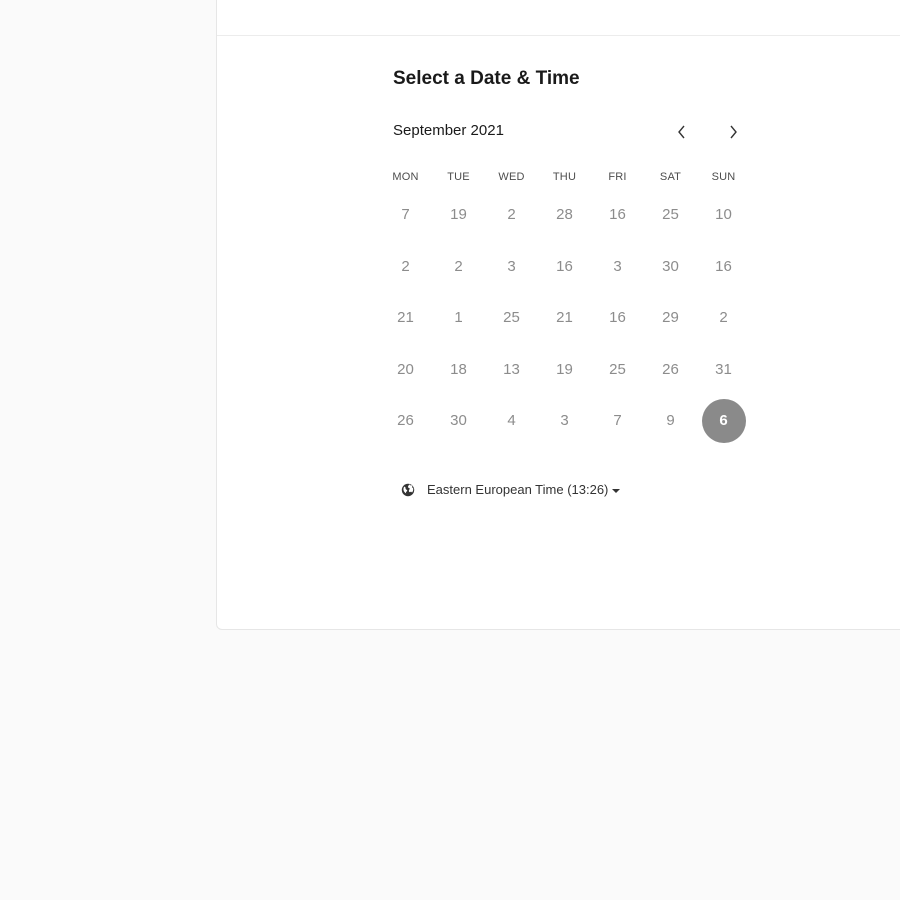 Image resolution: width=900 pixels, height=900 pixels. I want to click on calendar-day: 31, so click(723, 369).